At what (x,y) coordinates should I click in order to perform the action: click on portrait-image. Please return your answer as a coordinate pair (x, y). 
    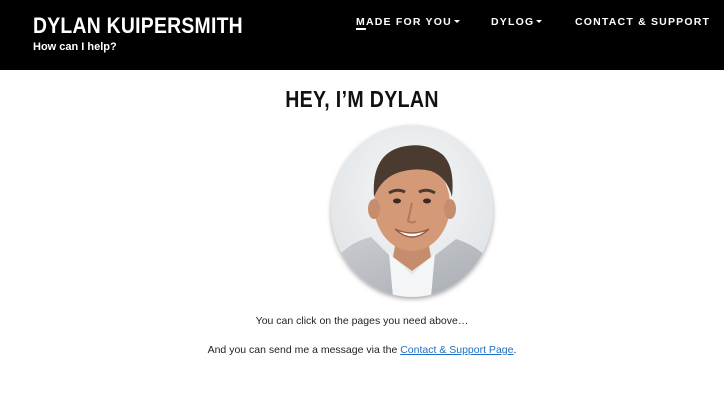
    Looking at the image, I should click on (412, 211).